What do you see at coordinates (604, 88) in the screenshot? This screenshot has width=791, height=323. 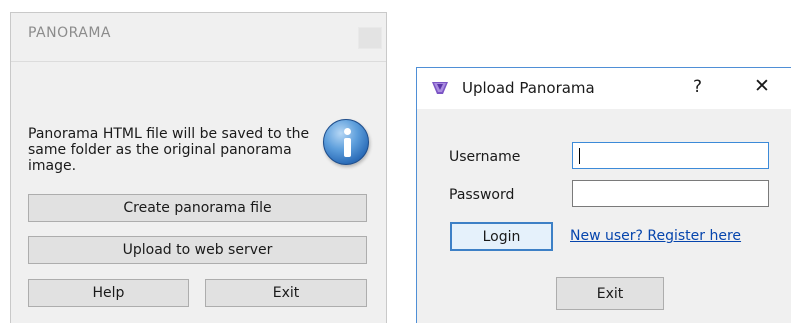 I see `upload-titlebar: Upload Panorama ? ✕` at bounding box center [604, 88].